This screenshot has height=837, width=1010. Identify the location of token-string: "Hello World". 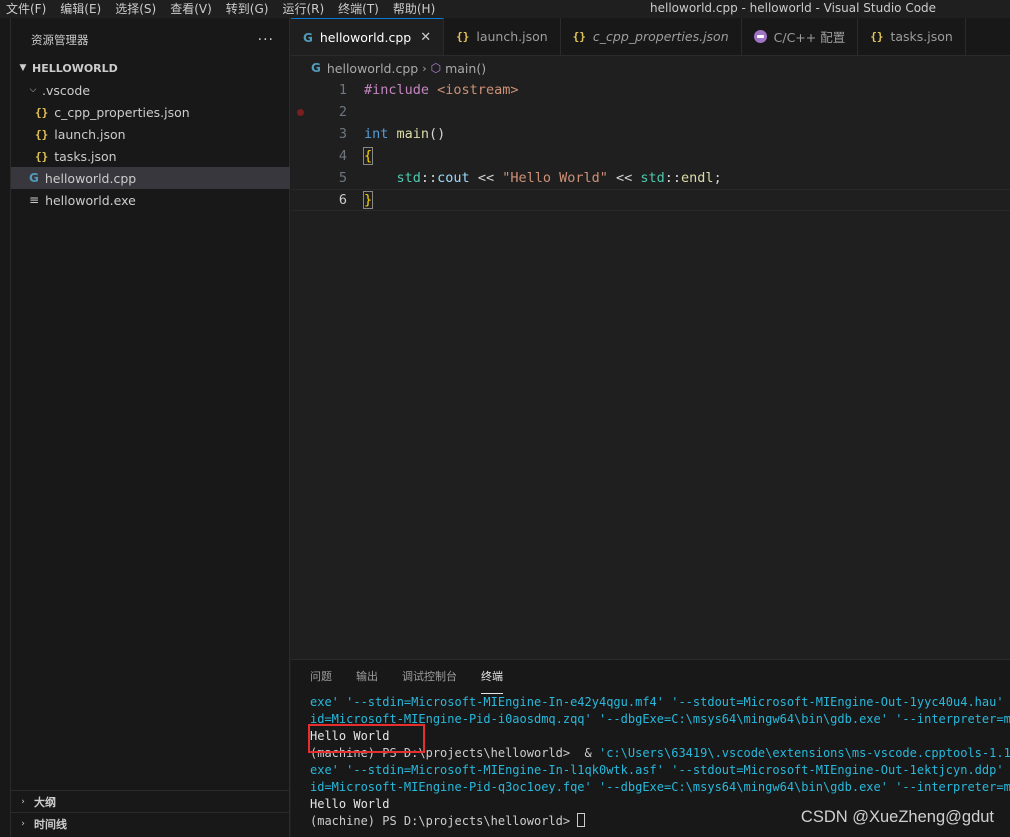
(555, 178).